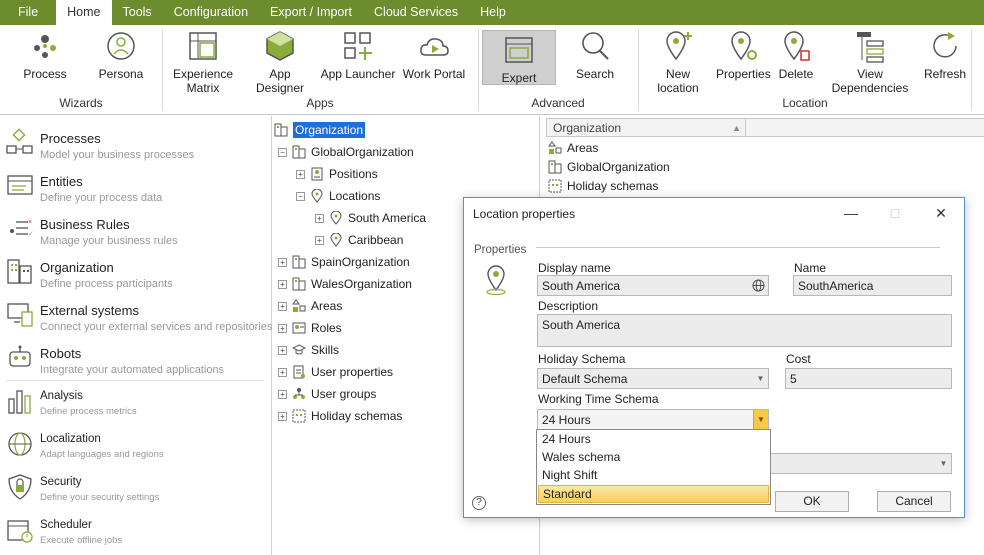  What do you see at coordinates (340, 416) in the screenshot?
I see `tree-node-holiday-schemas: + Holiday schemas` at bounding box center [340, 416].